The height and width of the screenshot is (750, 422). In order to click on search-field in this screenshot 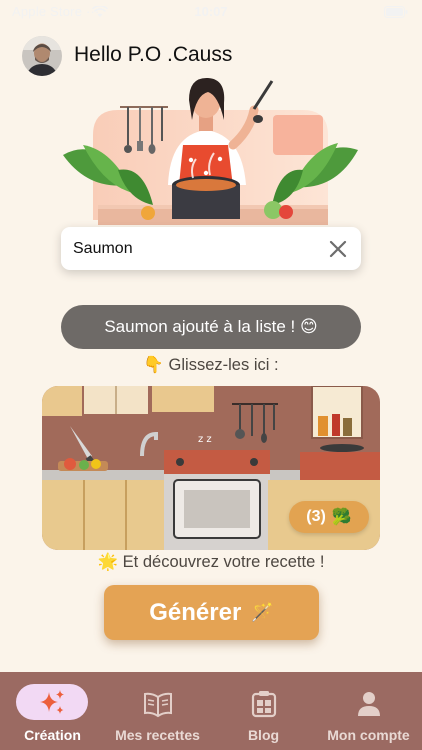, I will do `click(211, 248)`.